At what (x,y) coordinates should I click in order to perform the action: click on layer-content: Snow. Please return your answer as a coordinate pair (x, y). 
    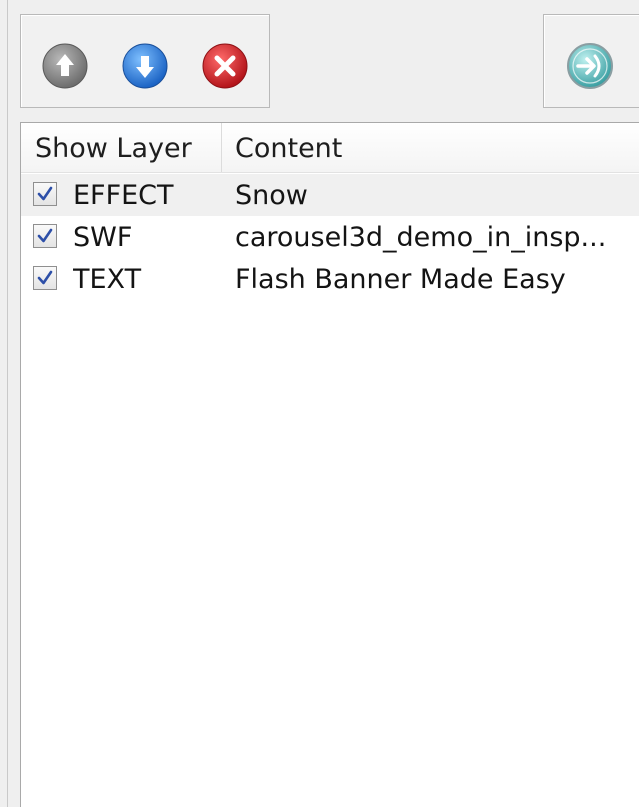
    Looking at the image, I should click on (271, 195).